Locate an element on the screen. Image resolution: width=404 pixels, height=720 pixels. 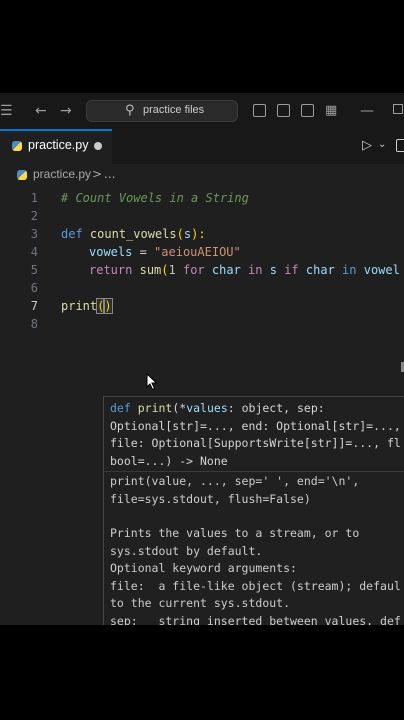
code-line: 6 is located at coordinates (202, 288).